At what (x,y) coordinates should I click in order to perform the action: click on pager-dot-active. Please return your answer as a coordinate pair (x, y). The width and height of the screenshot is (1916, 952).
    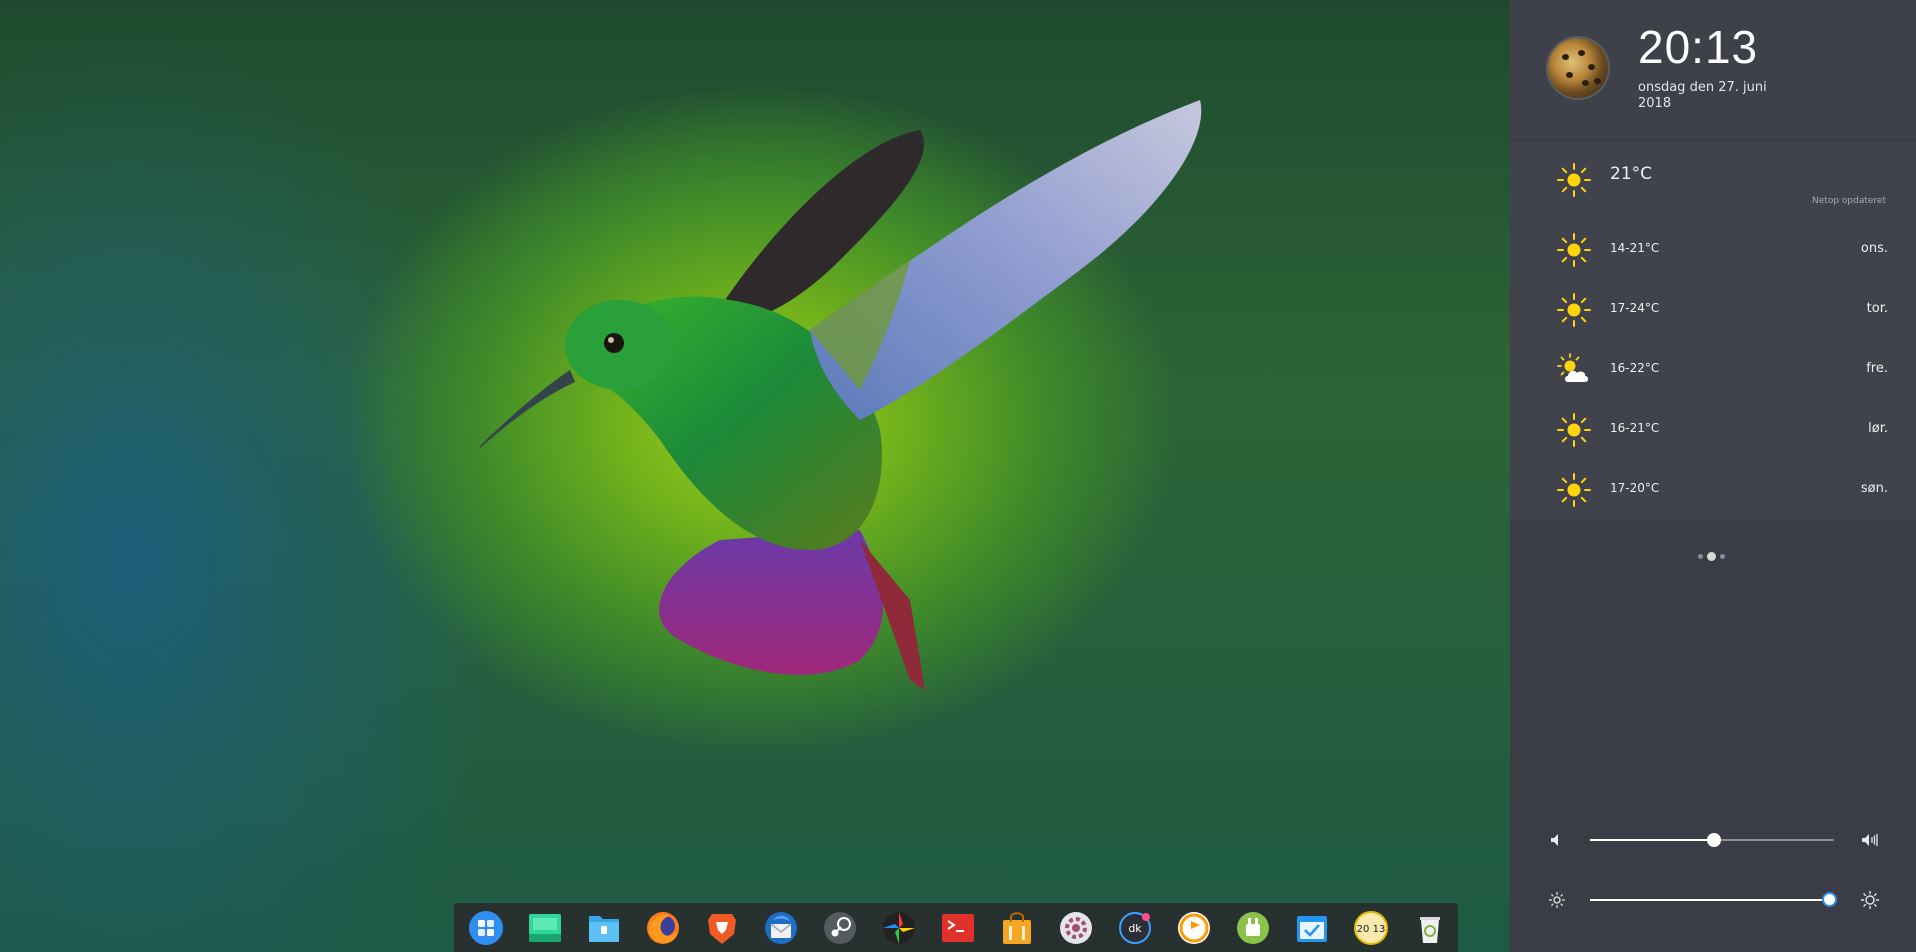
    Looking at the image, I should click on (1711, 556).